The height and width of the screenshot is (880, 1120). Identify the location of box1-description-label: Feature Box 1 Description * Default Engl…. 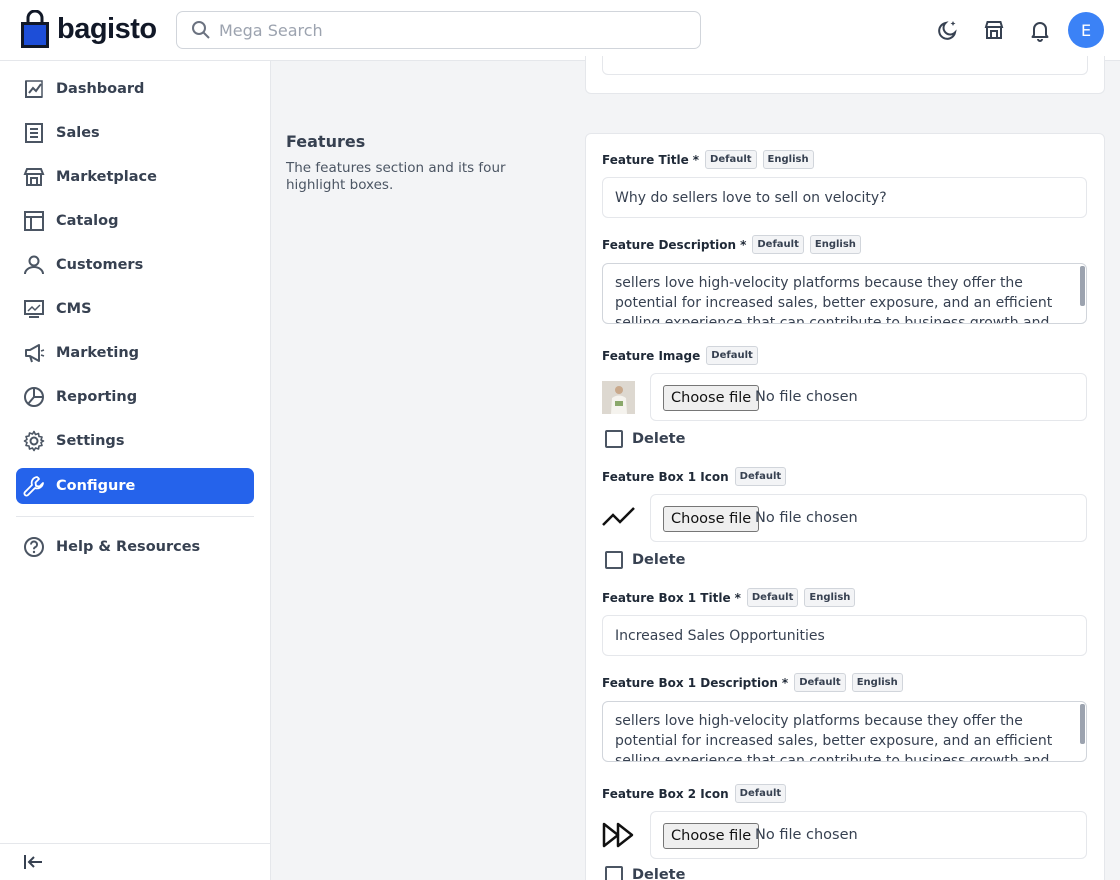
(752, 682).